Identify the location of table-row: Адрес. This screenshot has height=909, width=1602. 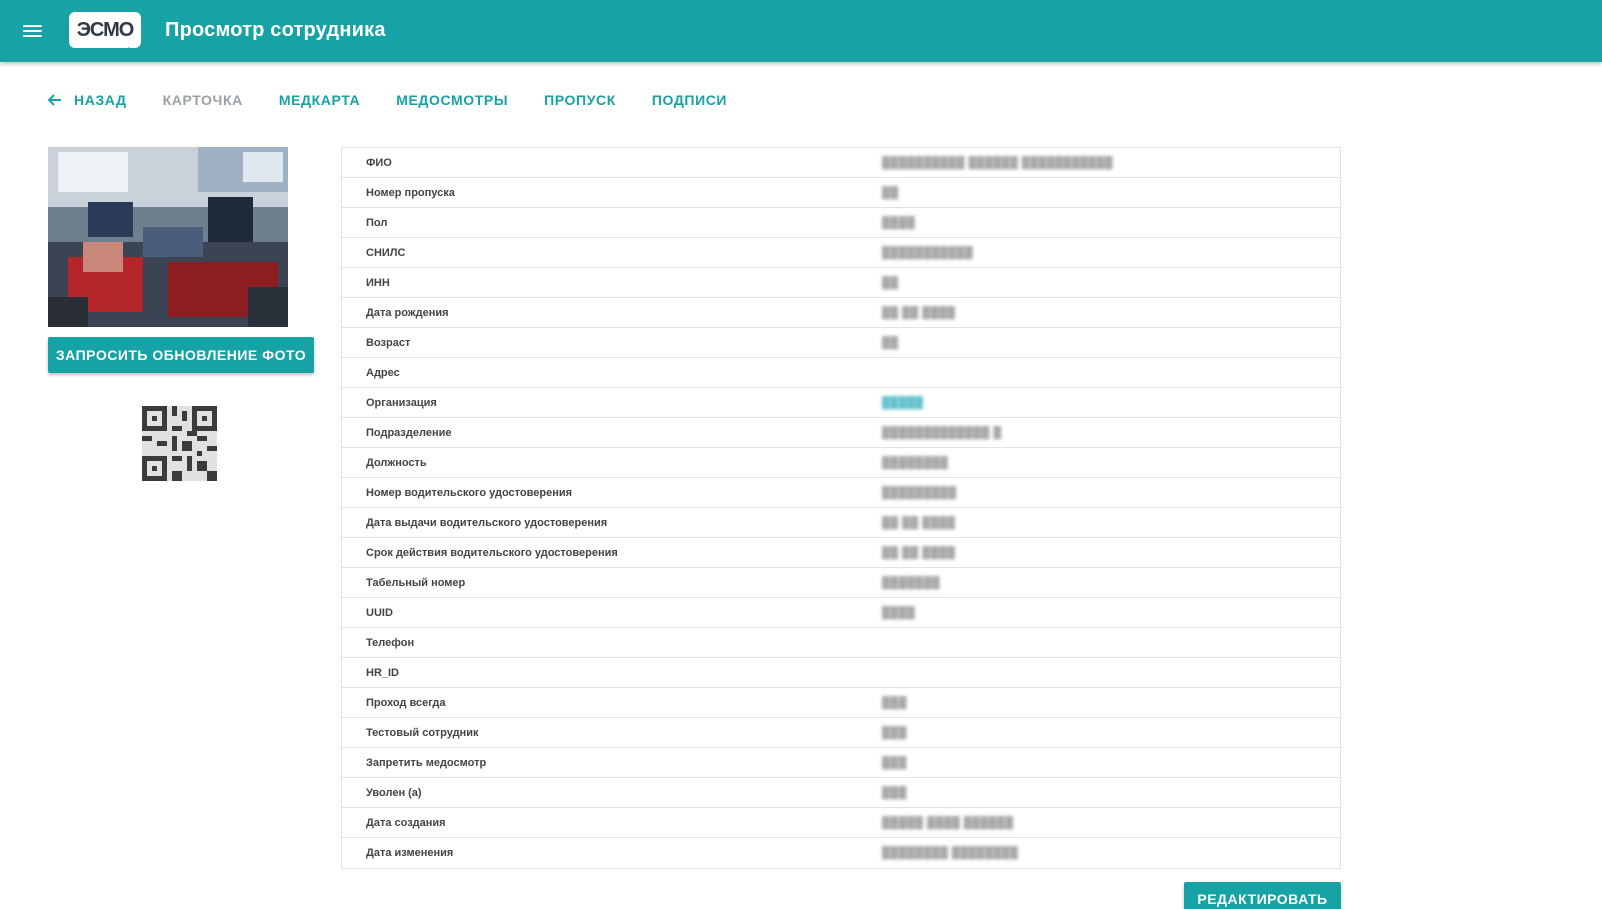
(841, 373).